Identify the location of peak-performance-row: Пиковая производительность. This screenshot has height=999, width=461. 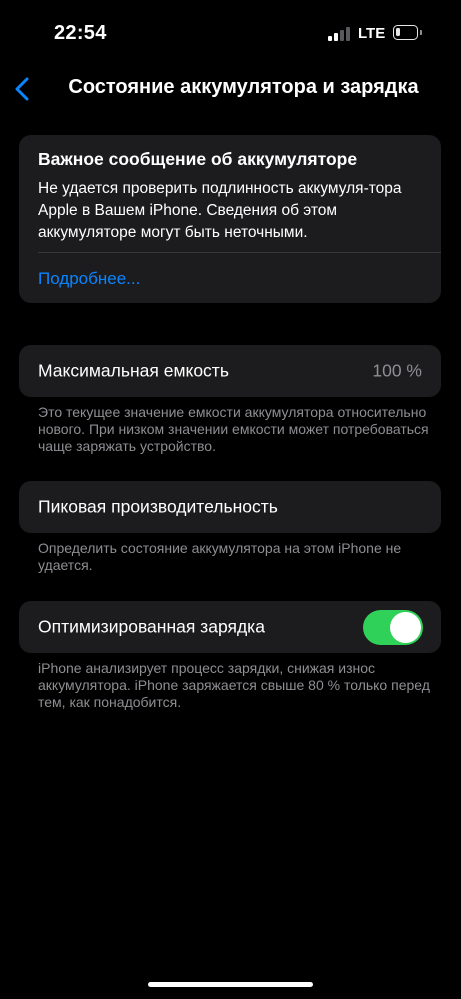
(230, 507).